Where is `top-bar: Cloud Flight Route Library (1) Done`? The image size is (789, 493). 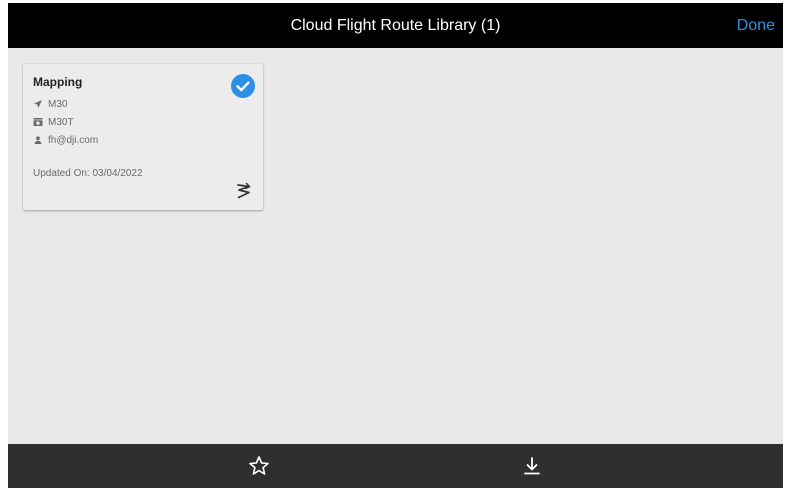 top-bar: Cloud Flight Route Library (1) Done is located at coordinates (395, 25).